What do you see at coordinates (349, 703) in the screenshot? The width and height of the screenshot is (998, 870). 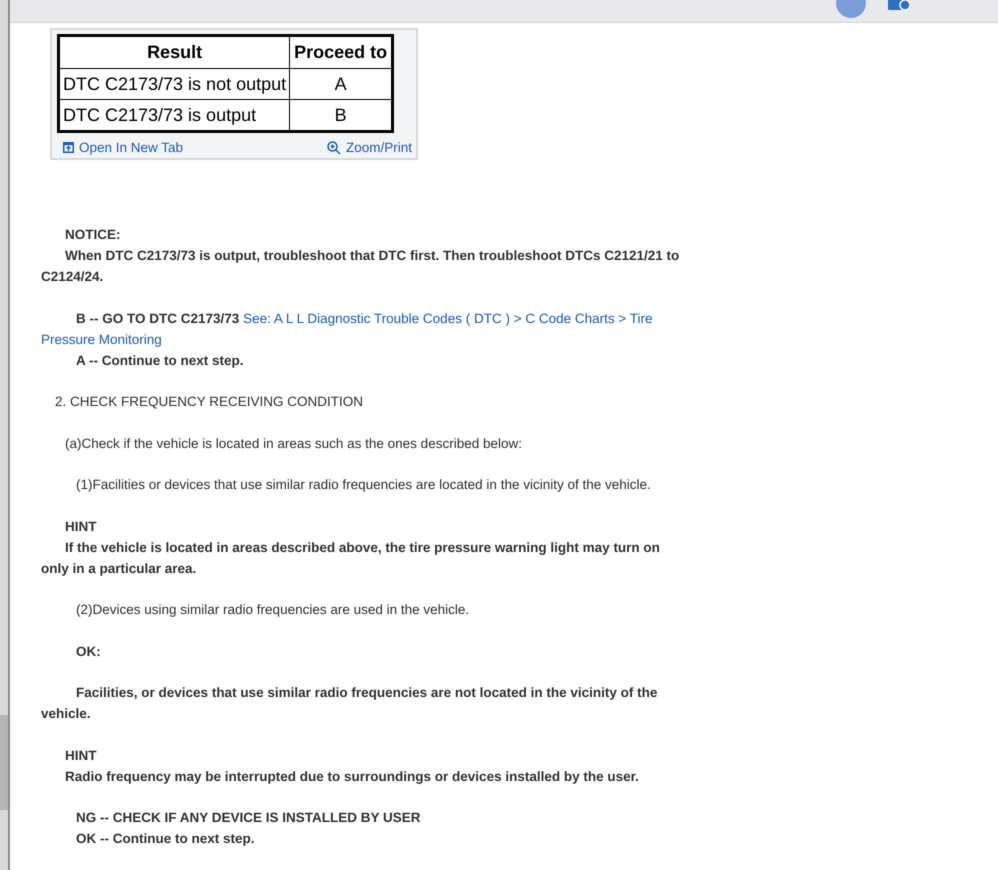 I see `paragraph: Facilities, or devices that use similar radio frequencies are not located in the vicinity of the vehicle.` at bounding box center [349, 703].